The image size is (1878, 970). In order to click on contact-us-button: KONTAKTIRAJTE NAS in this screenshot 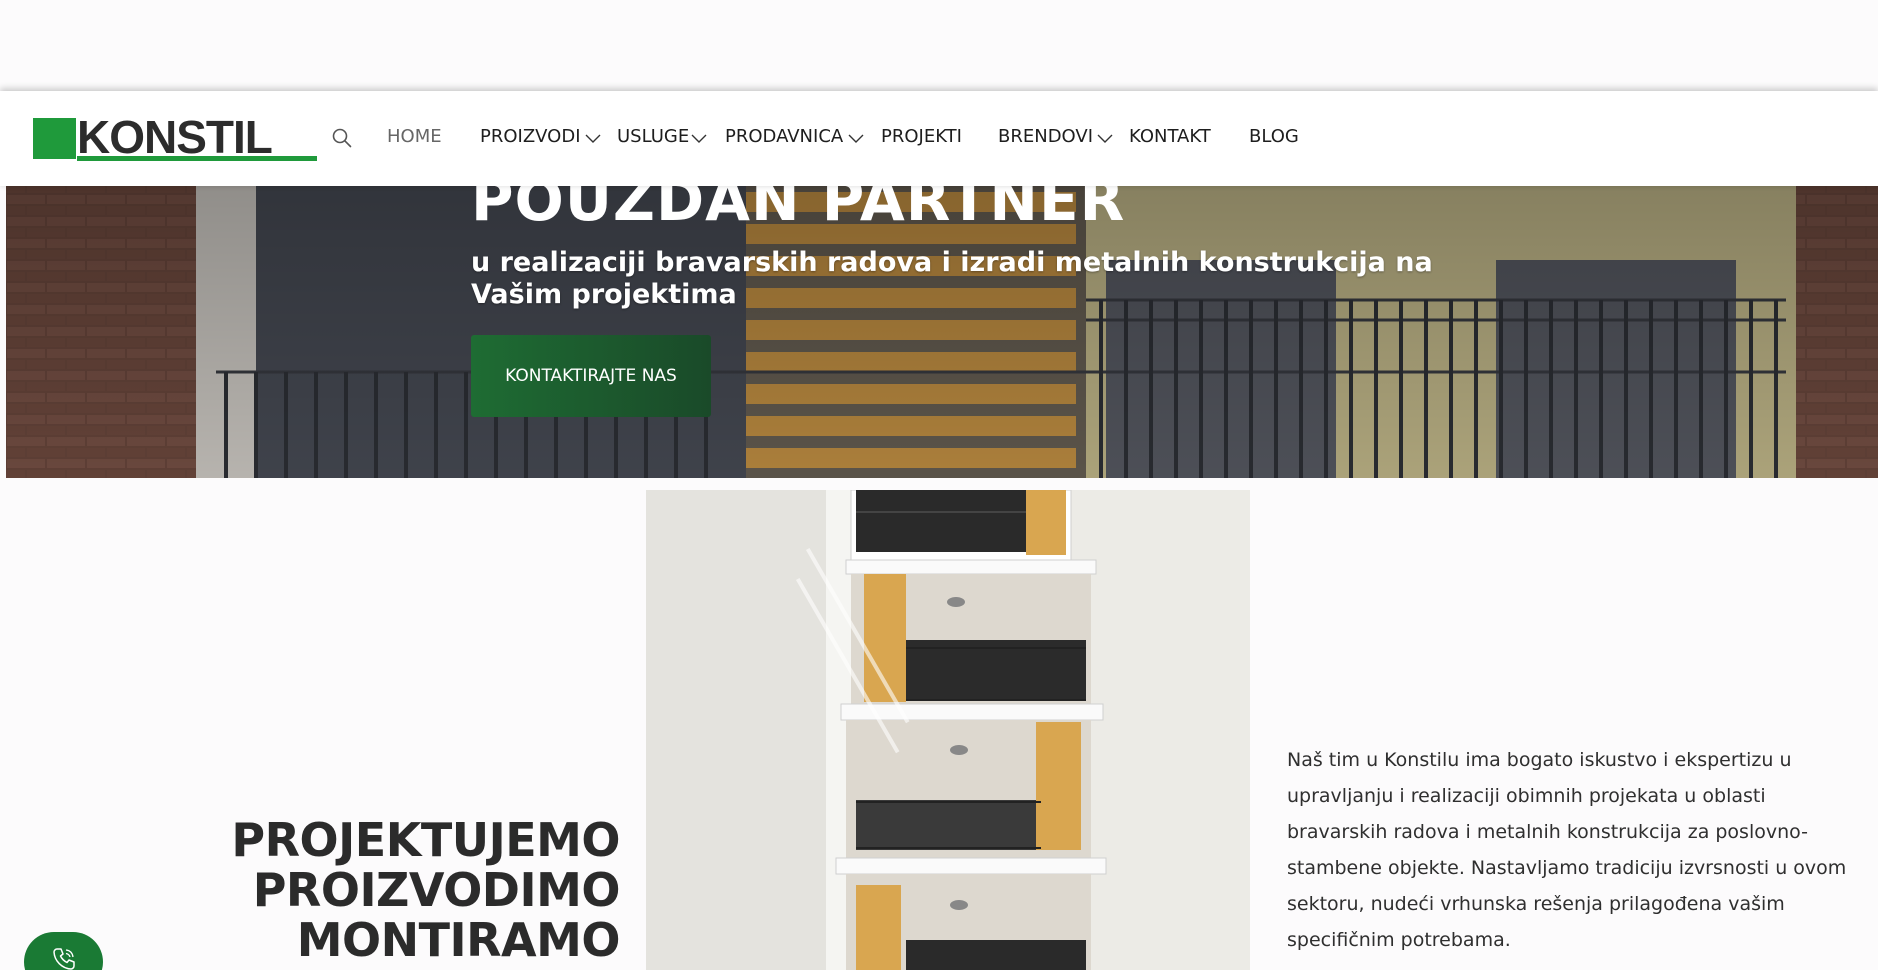, I will do `click(591, 376)`.